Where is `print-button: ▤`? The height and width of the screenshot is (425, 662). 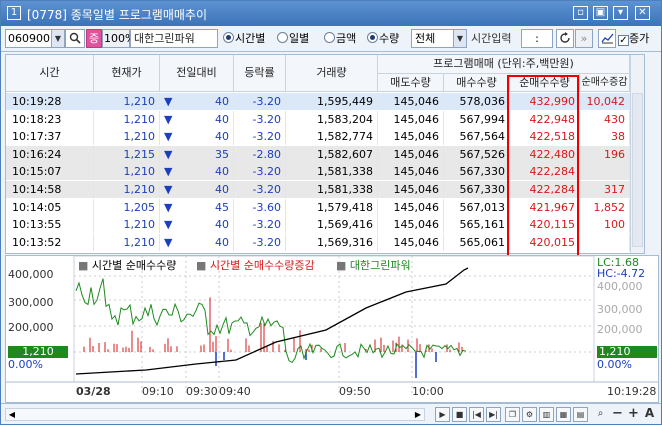 print-button: ▤ is located at coordinates (580, 414).